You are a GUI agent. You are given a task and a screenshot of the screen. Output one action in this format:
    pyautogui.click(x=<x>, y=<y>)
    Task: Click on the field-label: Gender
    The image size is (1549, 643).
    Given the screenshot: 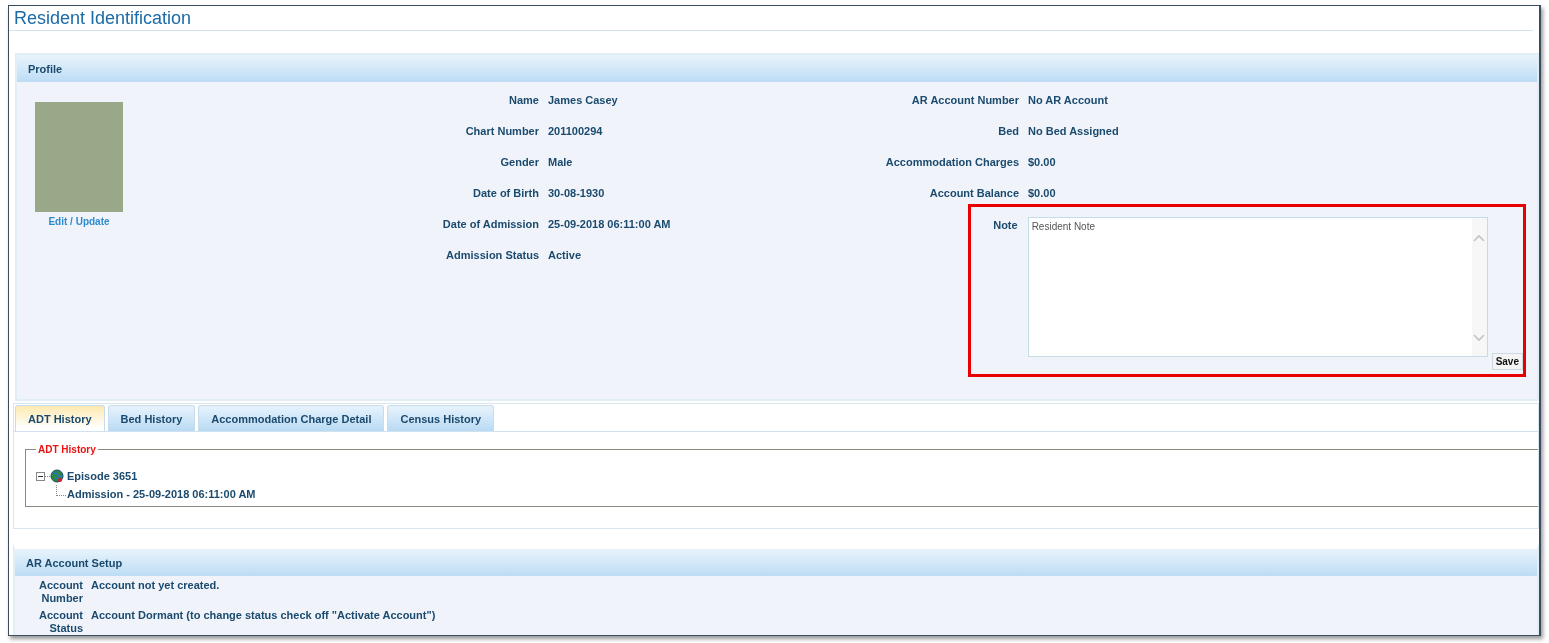 What is the action you would take?
    pyautogui.click(x=519, y=161)
    